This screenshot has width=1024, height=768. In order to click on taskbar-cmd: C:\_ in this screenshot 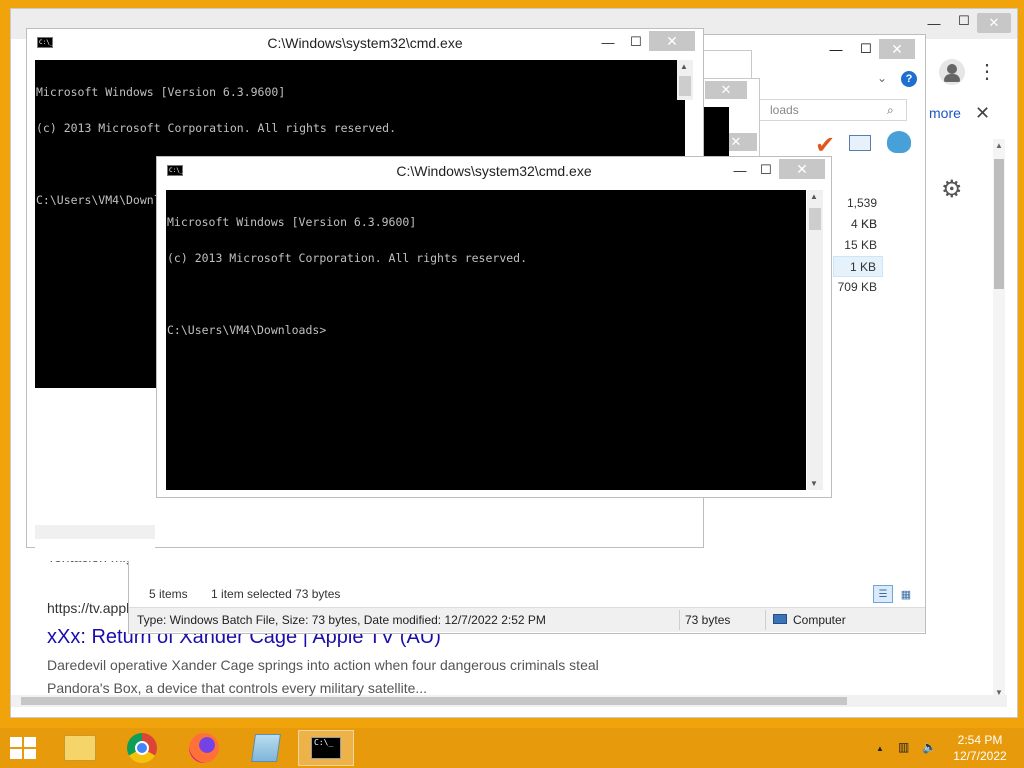, I will do `click(326, 748)`.